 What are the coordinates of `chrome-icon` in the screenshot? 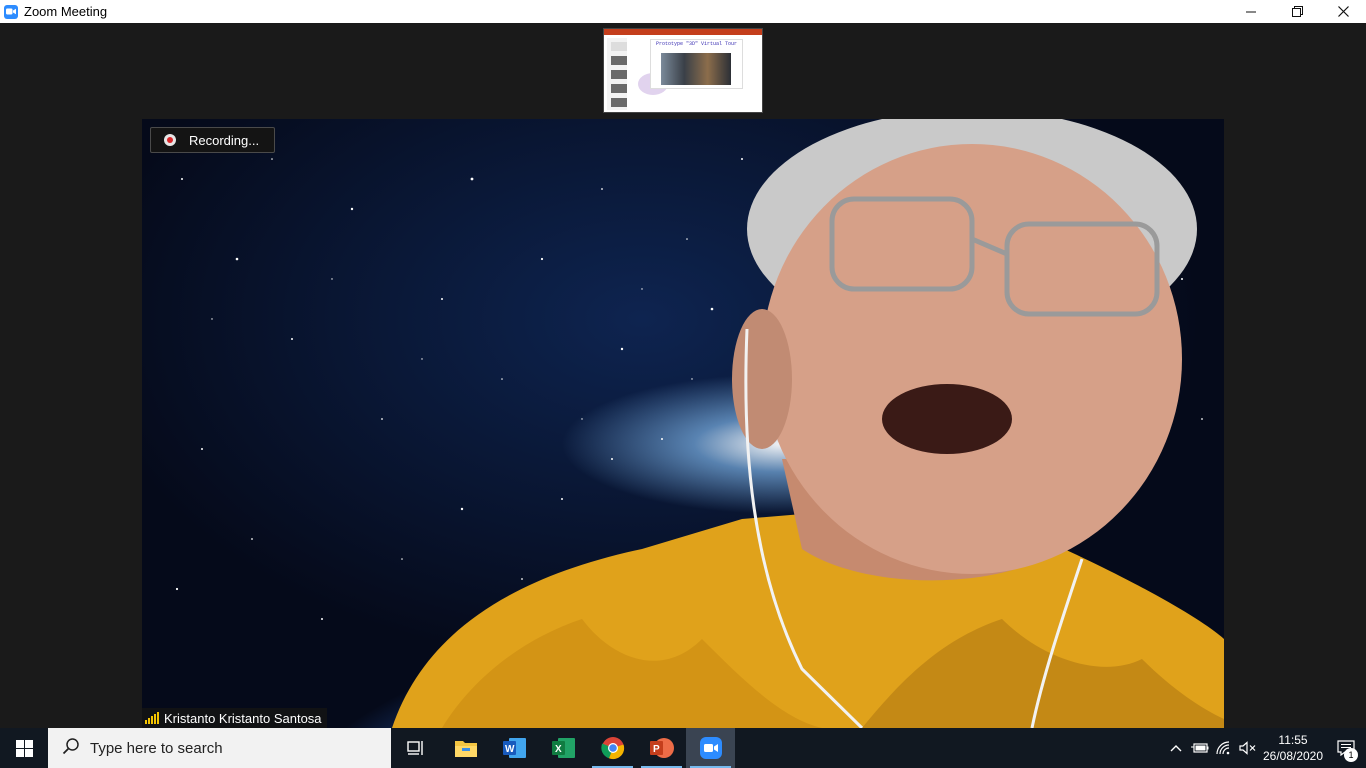 It's located at (612, 748).